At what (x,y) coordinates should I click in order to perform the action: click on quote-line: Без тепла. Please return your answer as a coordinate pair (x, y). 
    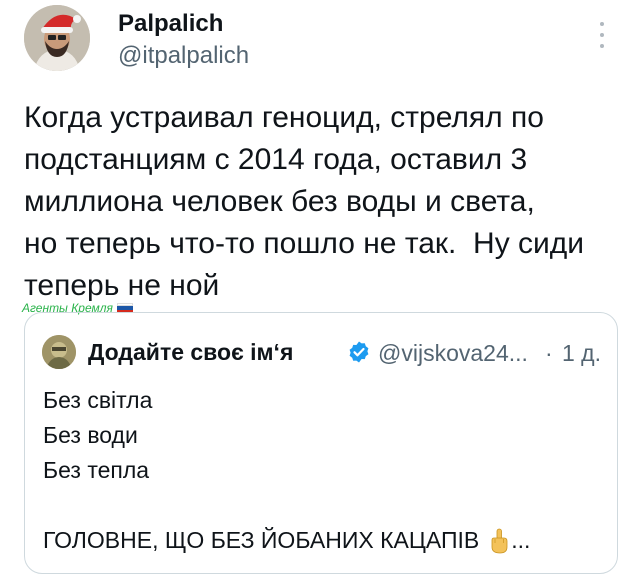
    Looking at the image, I should click on (96, 470).